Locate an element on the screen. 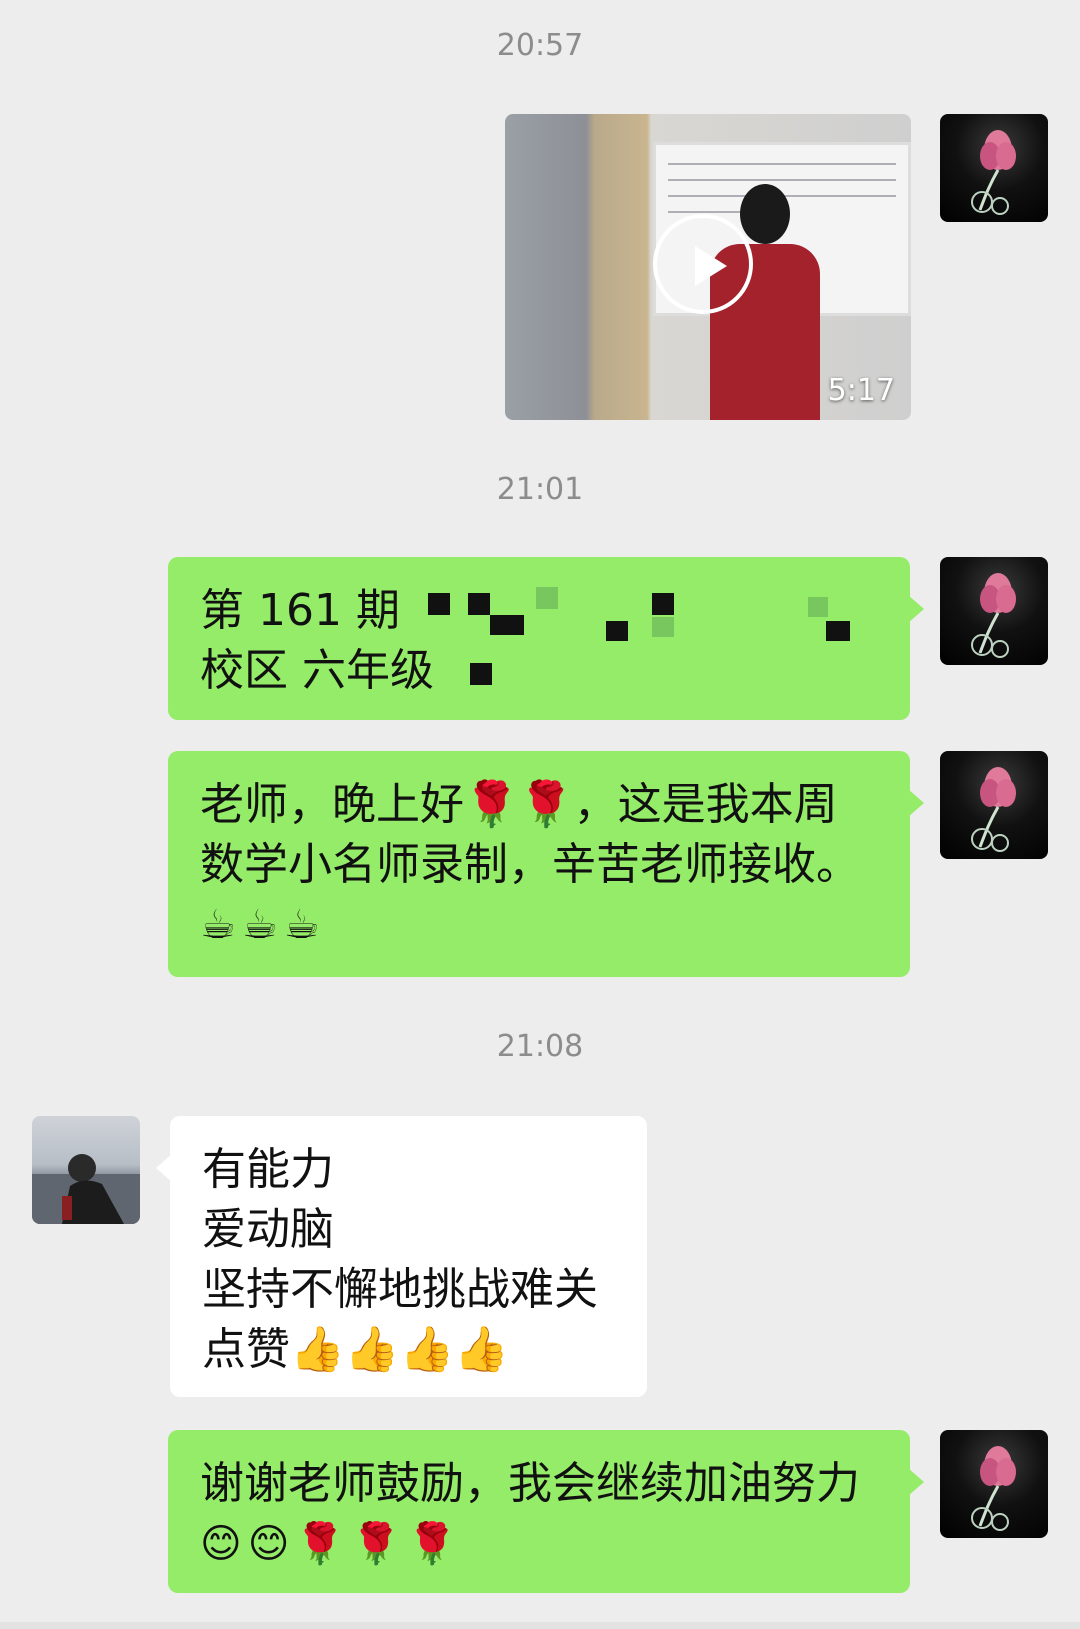  message-bubble: 有能力 爱动脑 坚持不懈地挑战难关 点赞👍👍👍👍 is located at coordinates (401, 1256).